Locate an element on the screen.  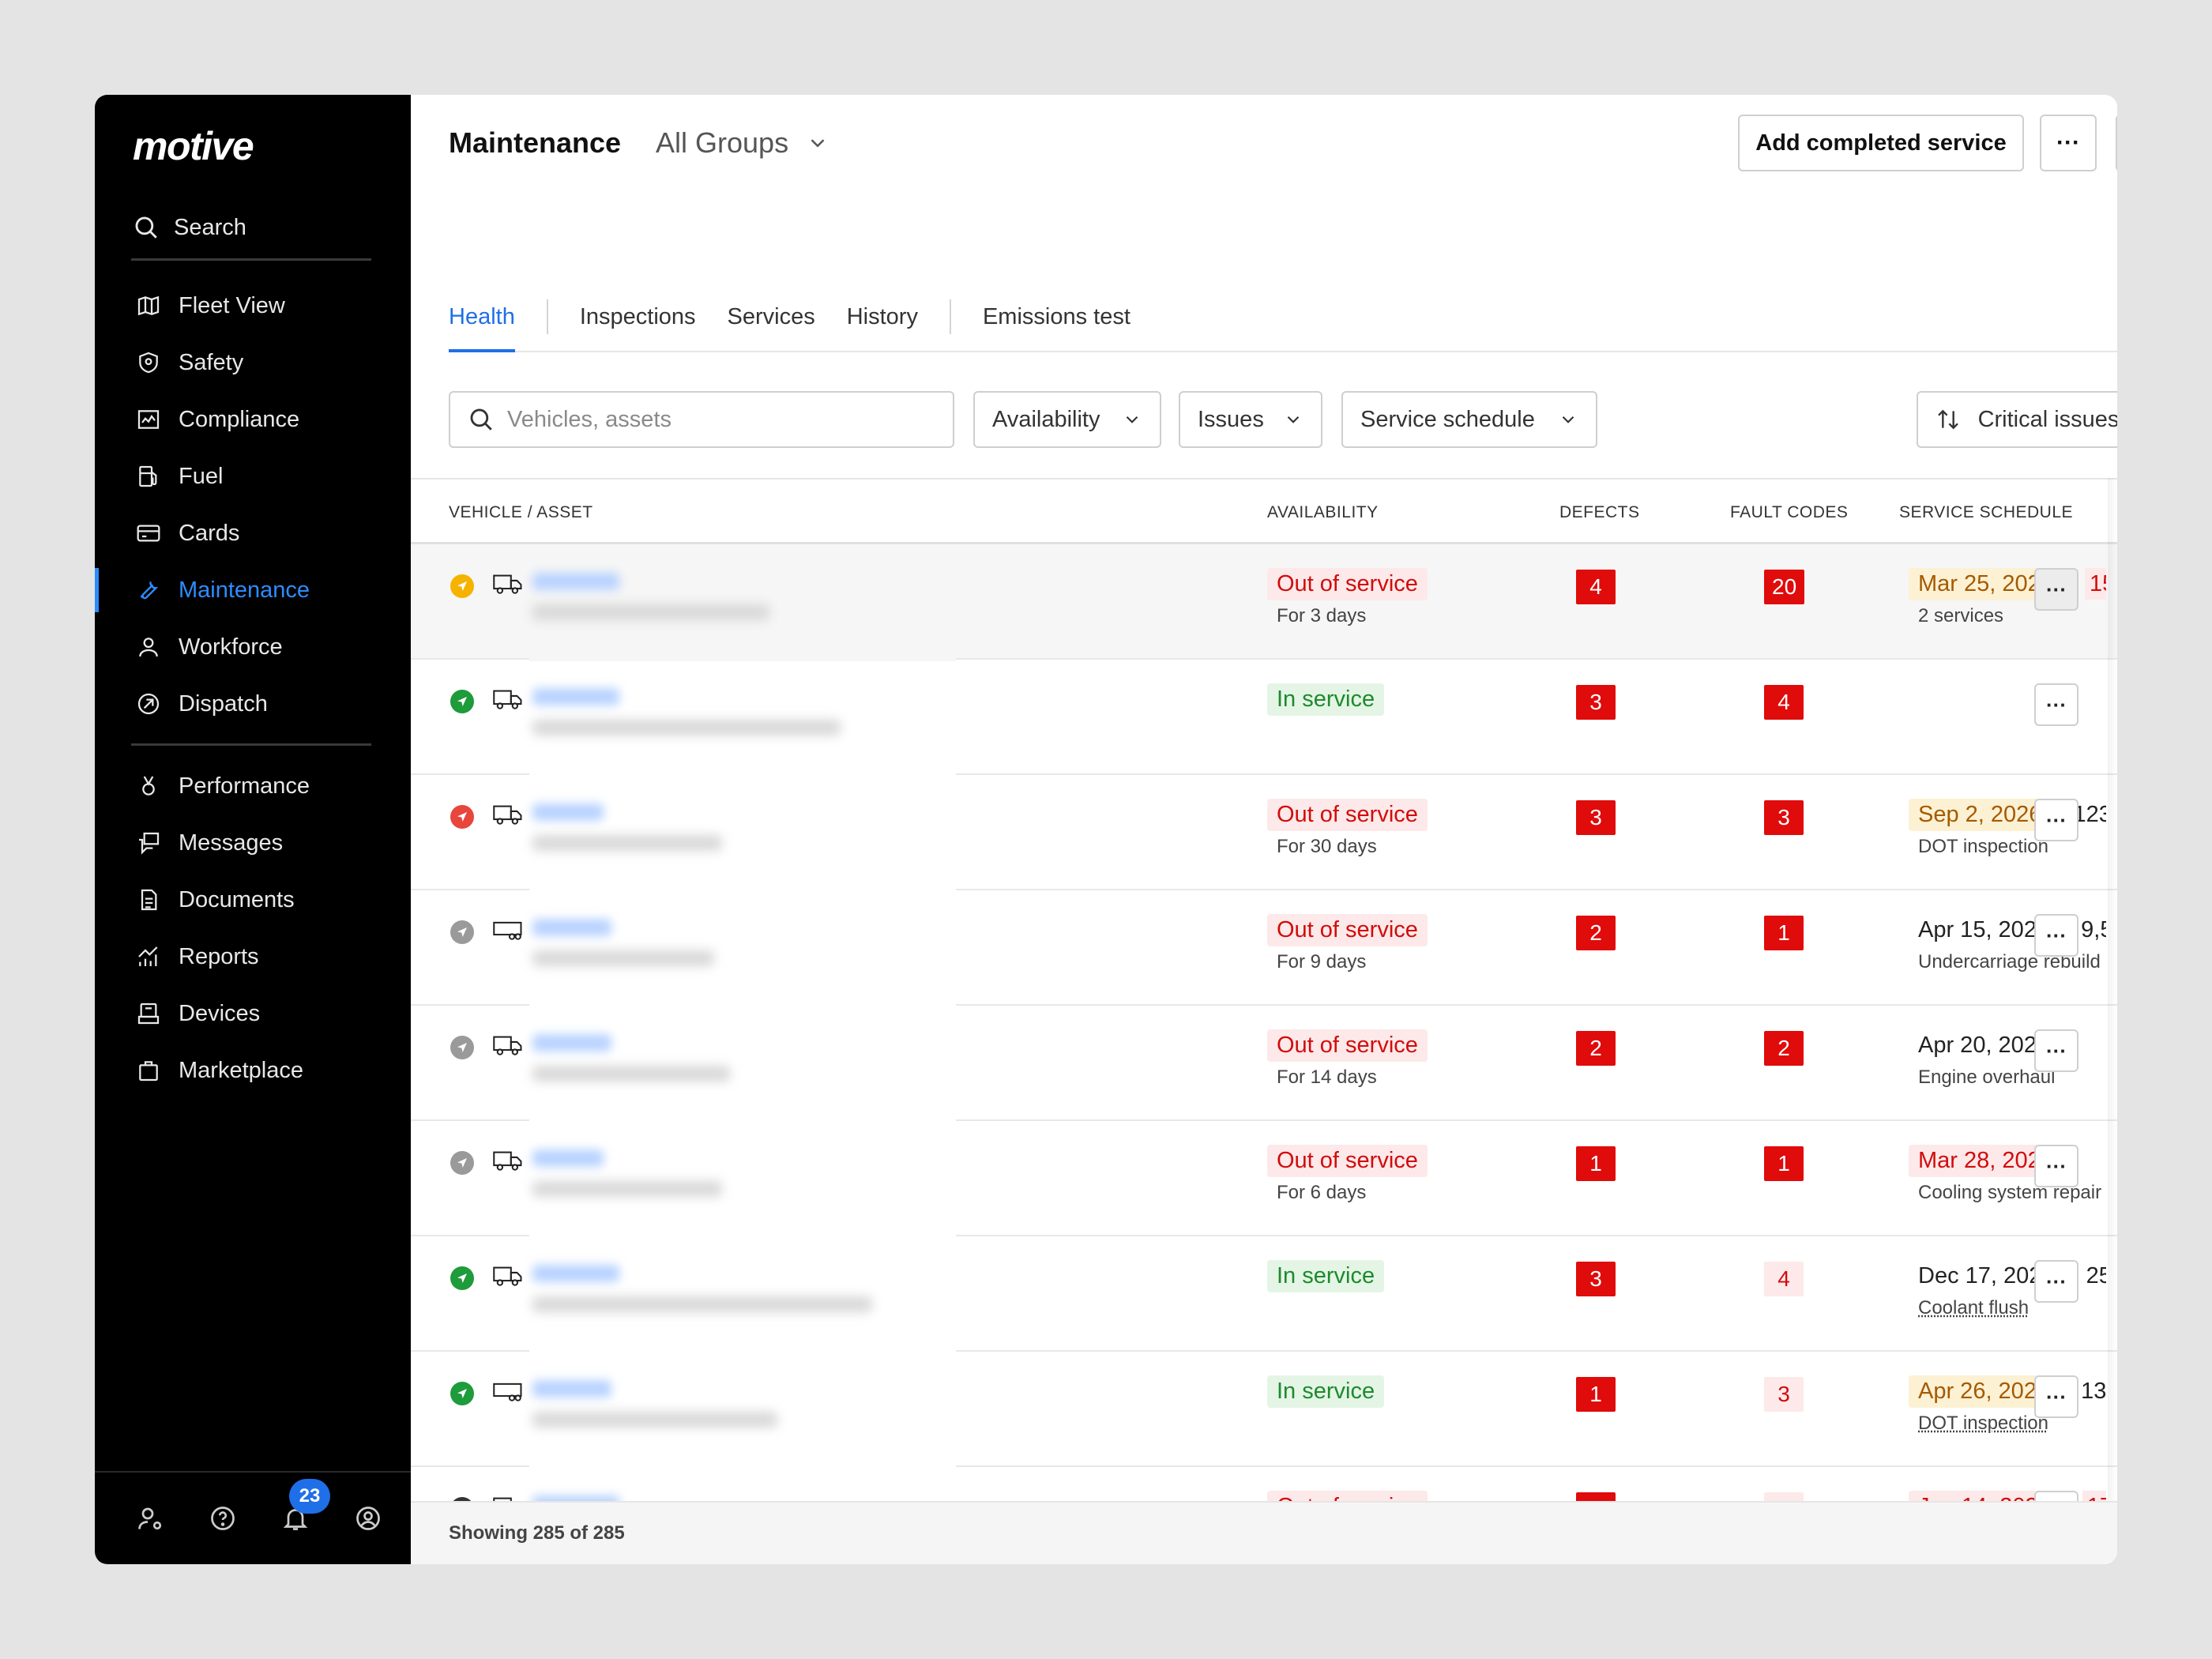
sort-dropdown: Critical issues is located at coordinates (2017, 420).